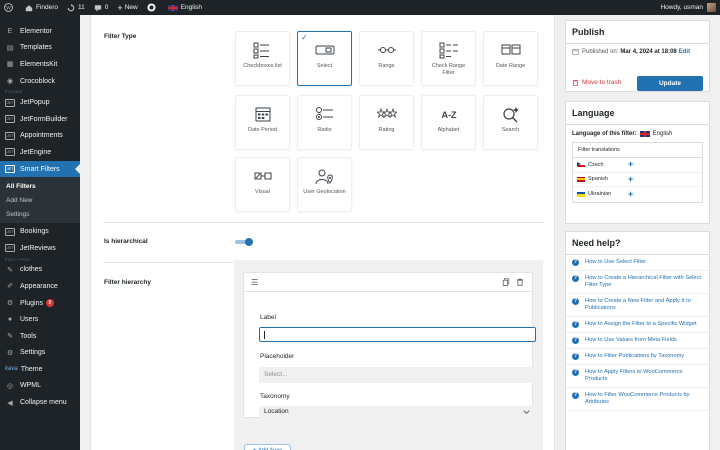  I want to click on search-icon, so click(511, 114).